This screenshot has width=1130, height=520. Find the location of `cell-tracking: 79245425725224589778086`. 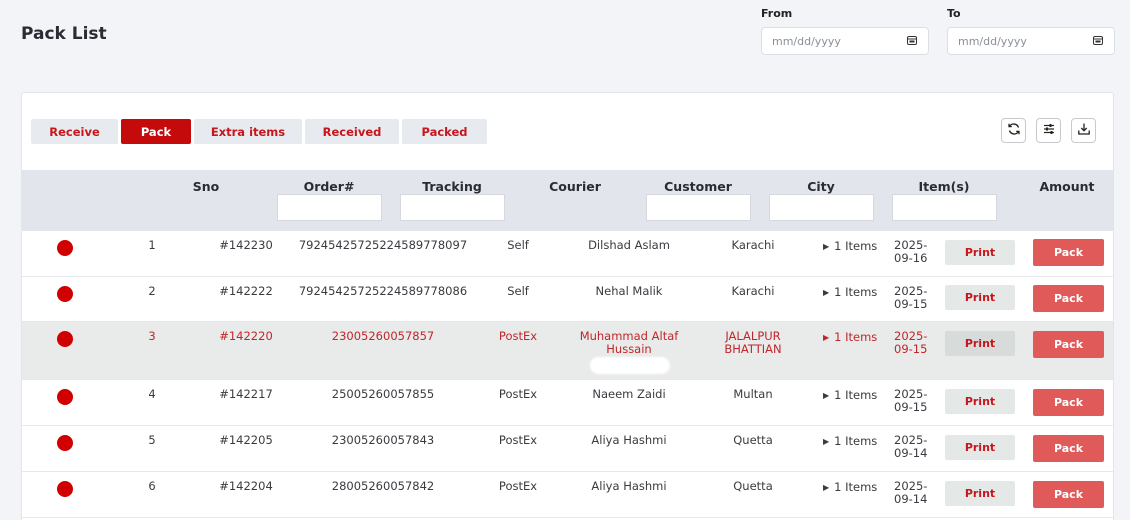

cell-tracking: 79245425725224589778086 is located at coordinates (383, 291).